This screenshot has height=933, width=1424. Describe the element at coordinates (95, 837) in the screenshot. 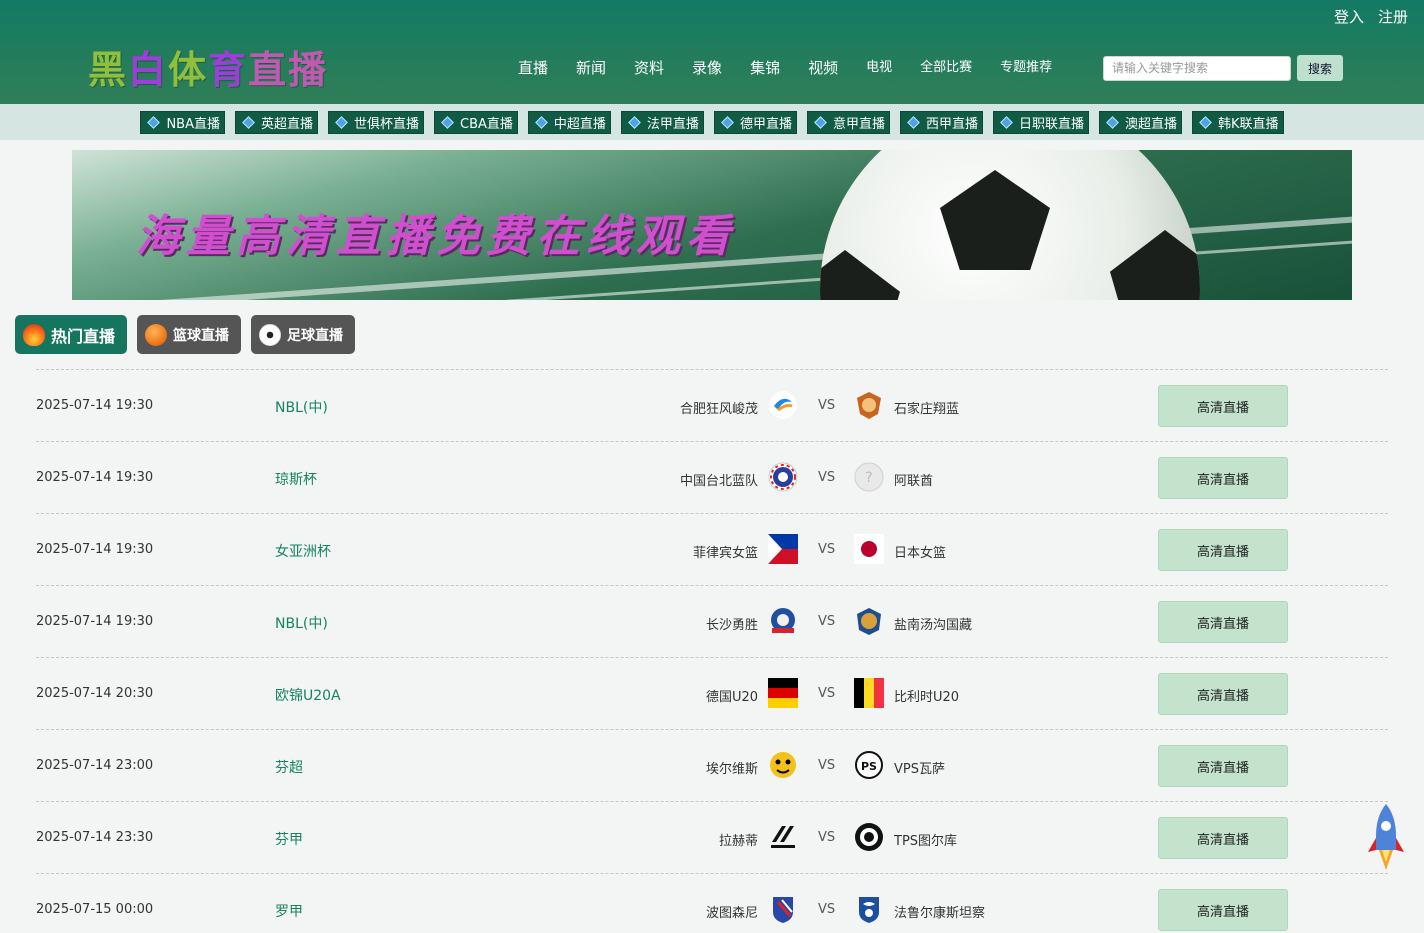

I see `match-time: 2025-07-14 23:30` at that location.